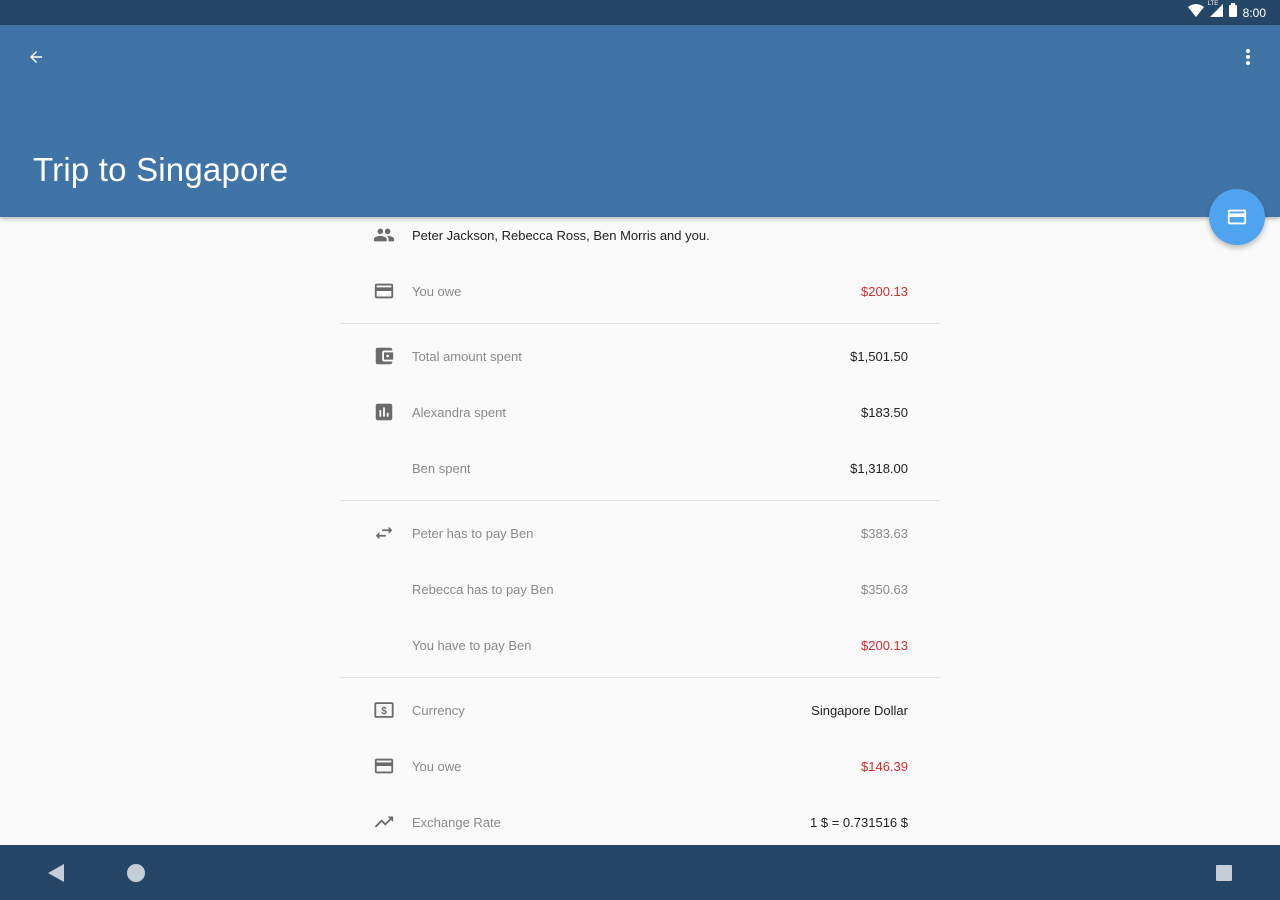  I want to click on page-title: Trip to Singapore, so click(161, 169).